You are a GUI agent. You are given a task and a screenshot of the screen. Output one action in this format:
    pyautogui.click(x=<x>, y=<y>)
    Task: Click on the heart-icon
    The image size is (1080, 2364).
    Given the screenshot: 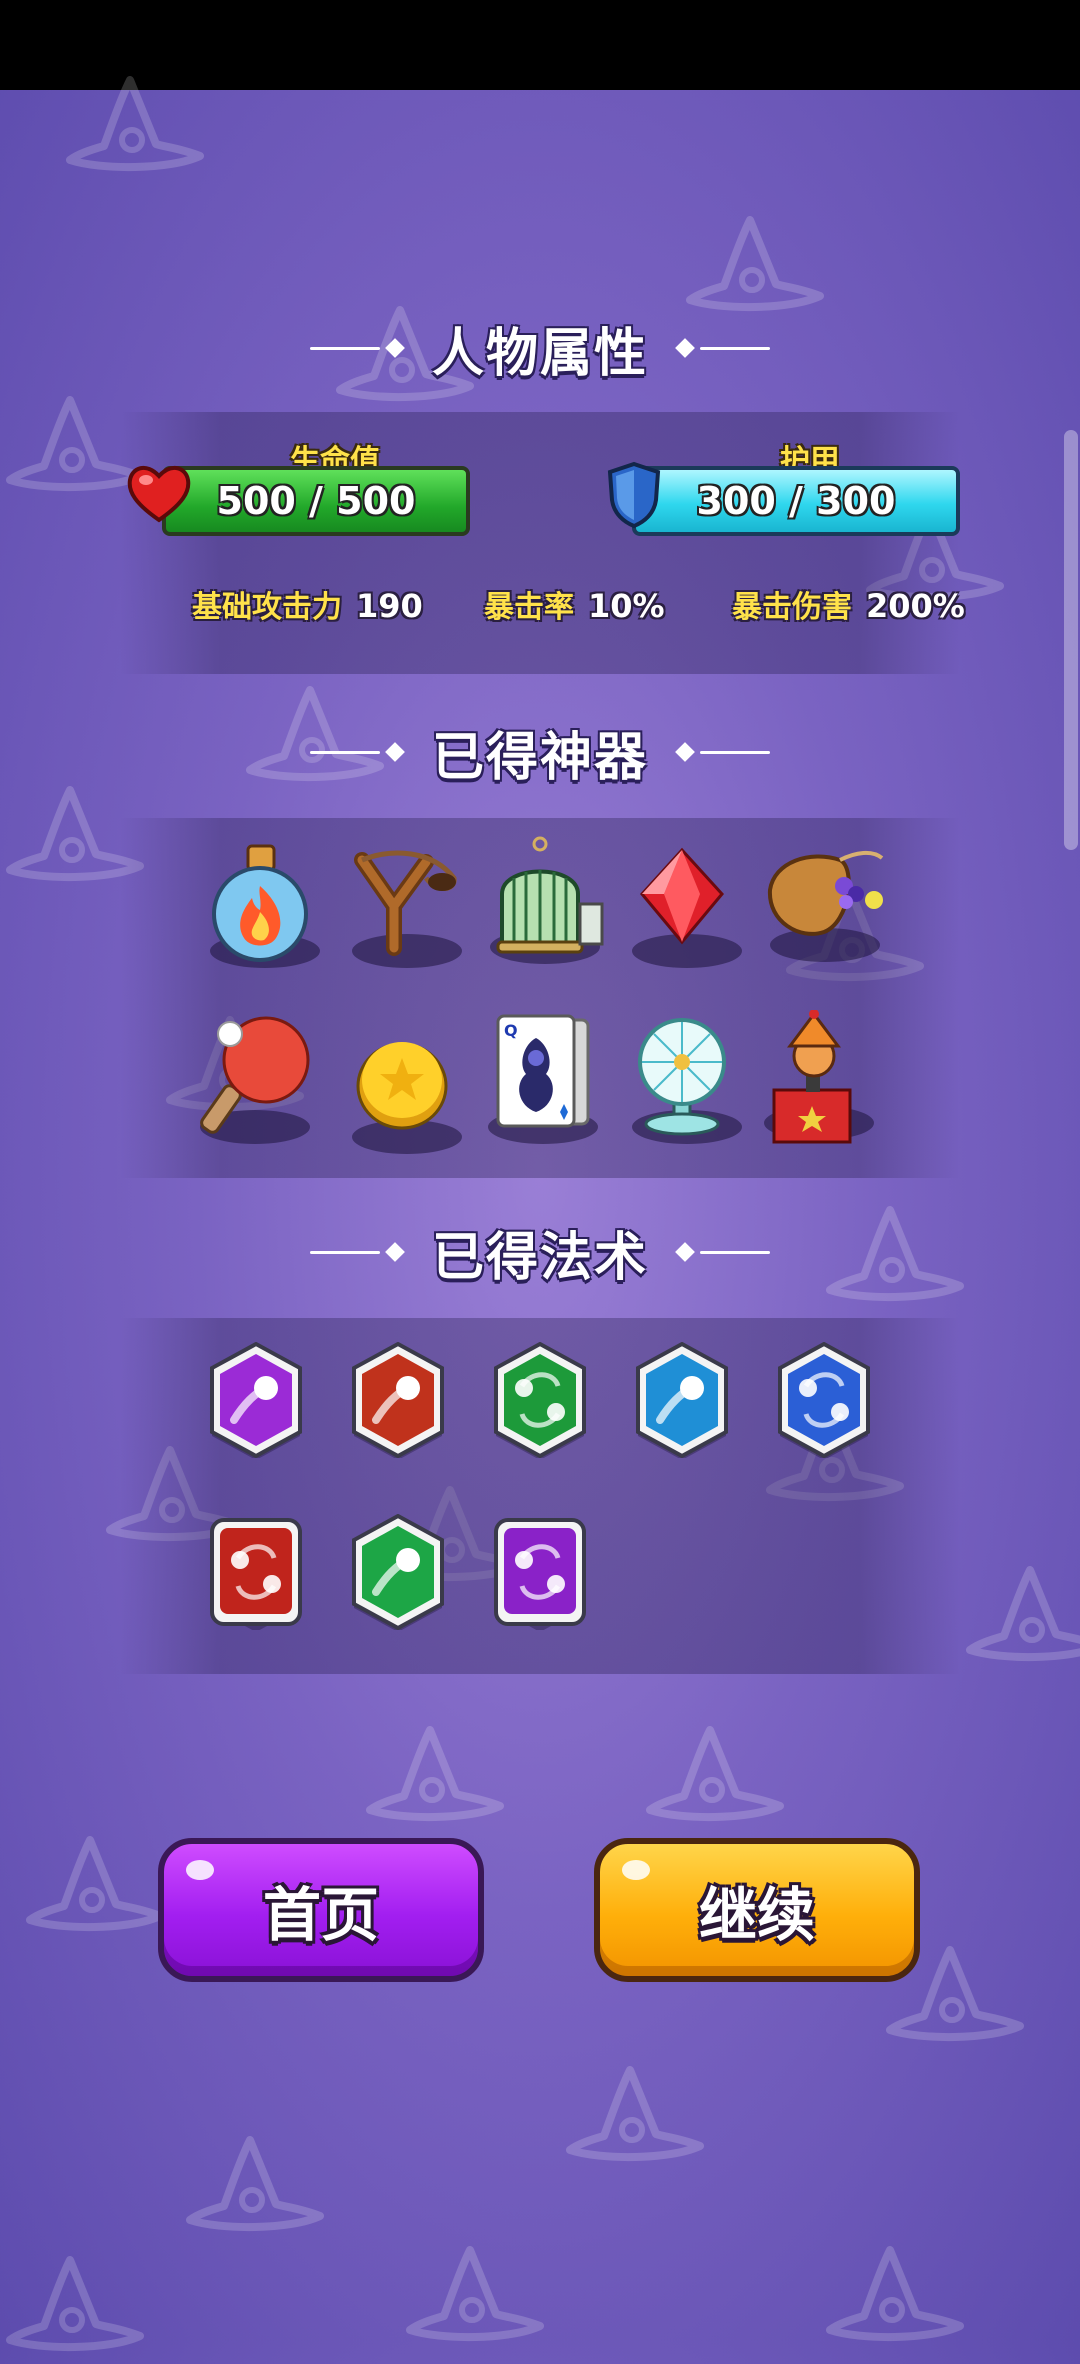 What is the action you would take?
    pyautogui.click(x=159, y=494)
    